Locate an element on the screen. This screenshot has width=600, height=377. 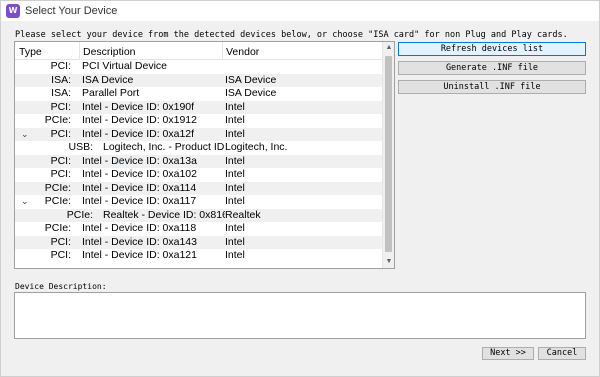
device-row: PCI: Intel - Device ID: 0x190f Intel is located at coordinates (199, 107).